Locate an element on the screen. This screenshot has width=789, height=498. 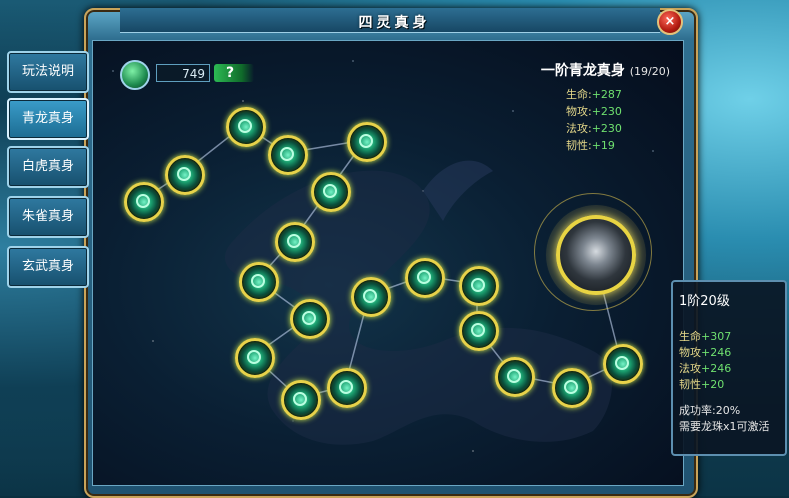
dragon-head-node is located at coordinates (596, 255).